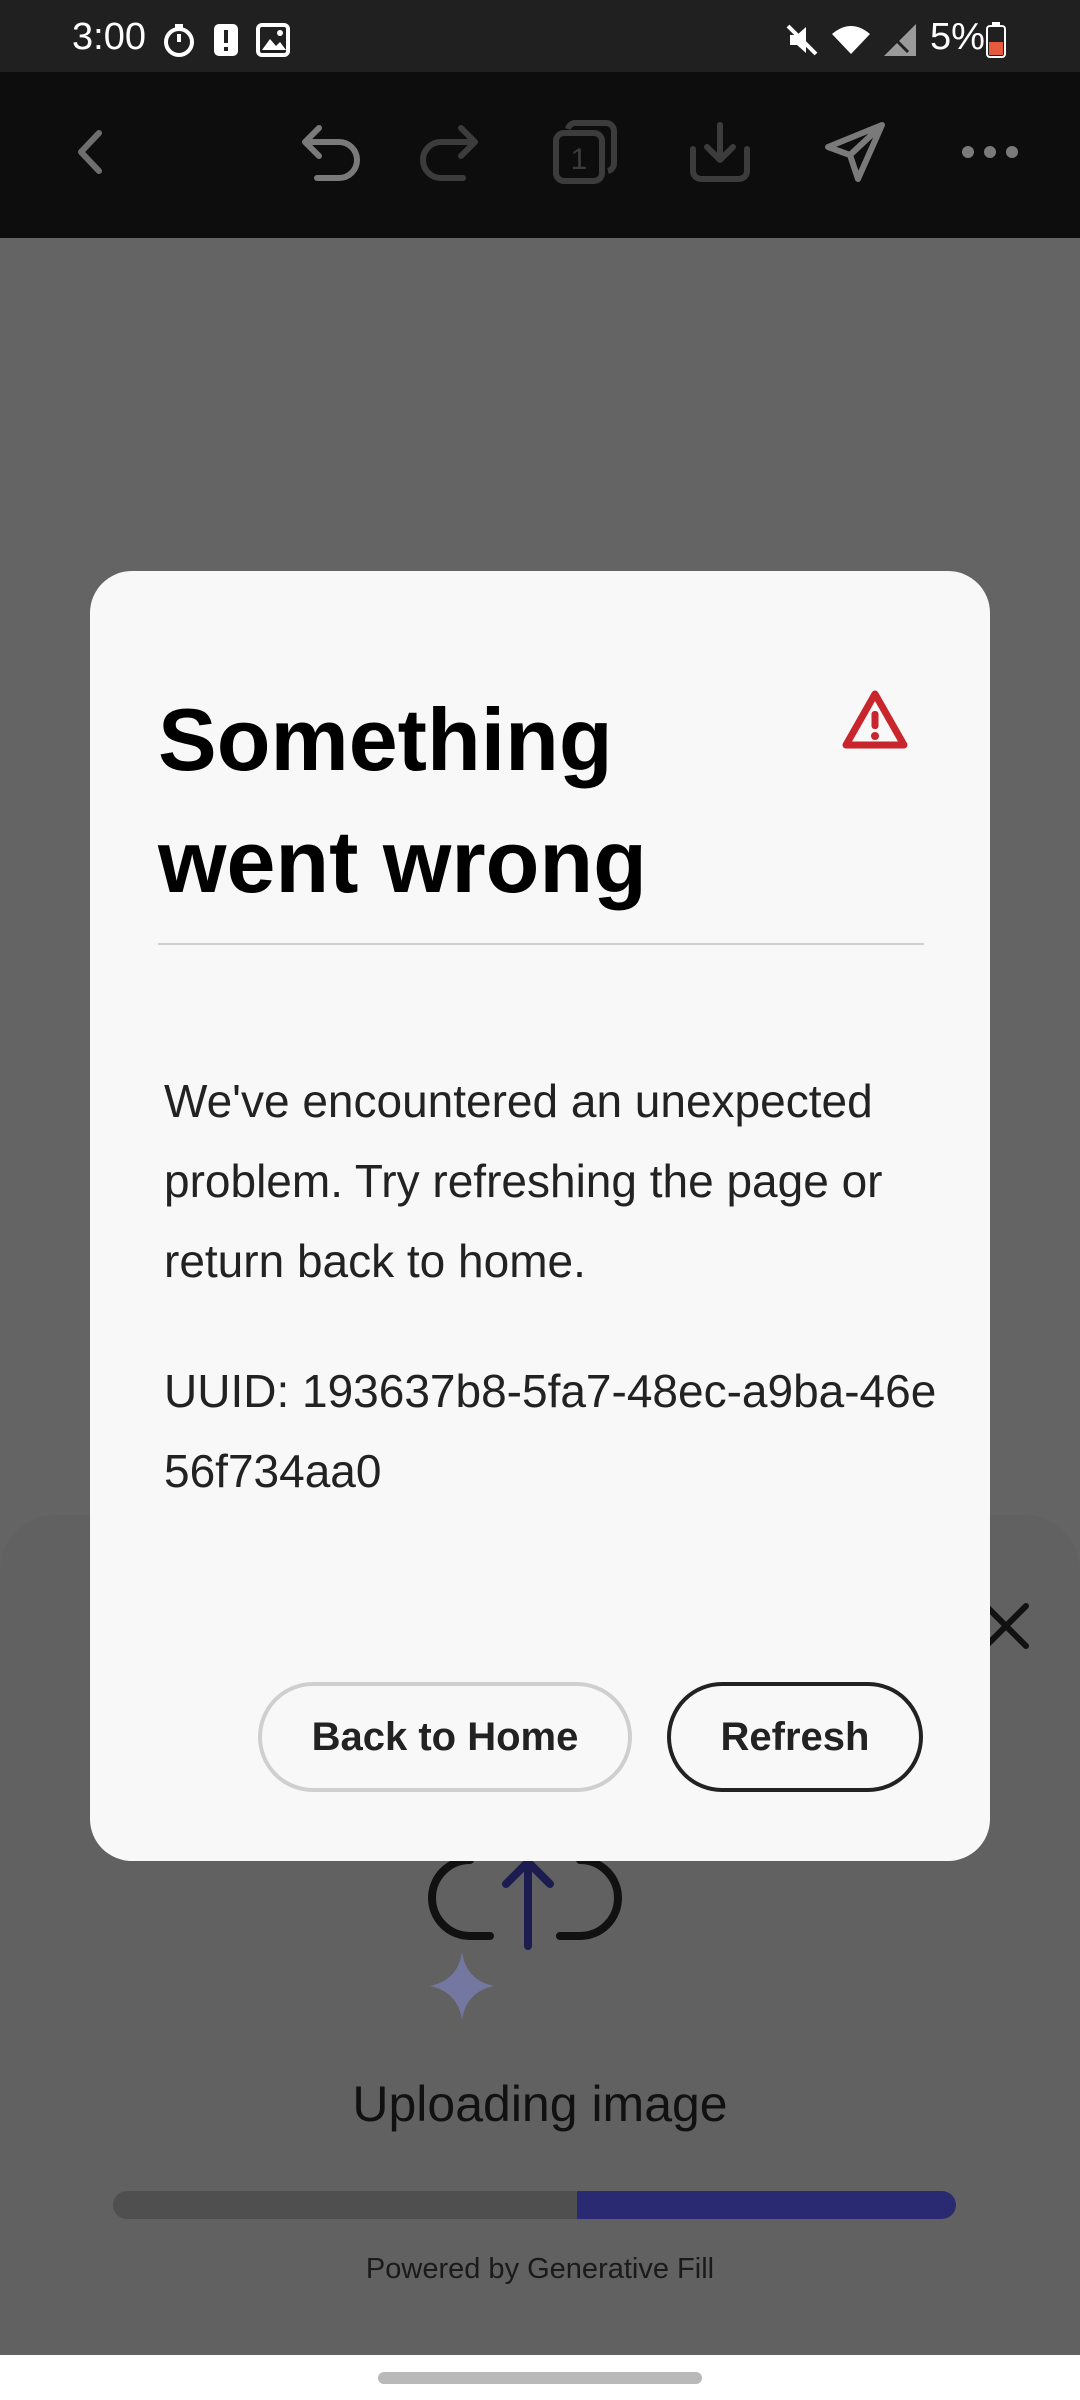  I want to click on wifi-icon, so click(851, 40).